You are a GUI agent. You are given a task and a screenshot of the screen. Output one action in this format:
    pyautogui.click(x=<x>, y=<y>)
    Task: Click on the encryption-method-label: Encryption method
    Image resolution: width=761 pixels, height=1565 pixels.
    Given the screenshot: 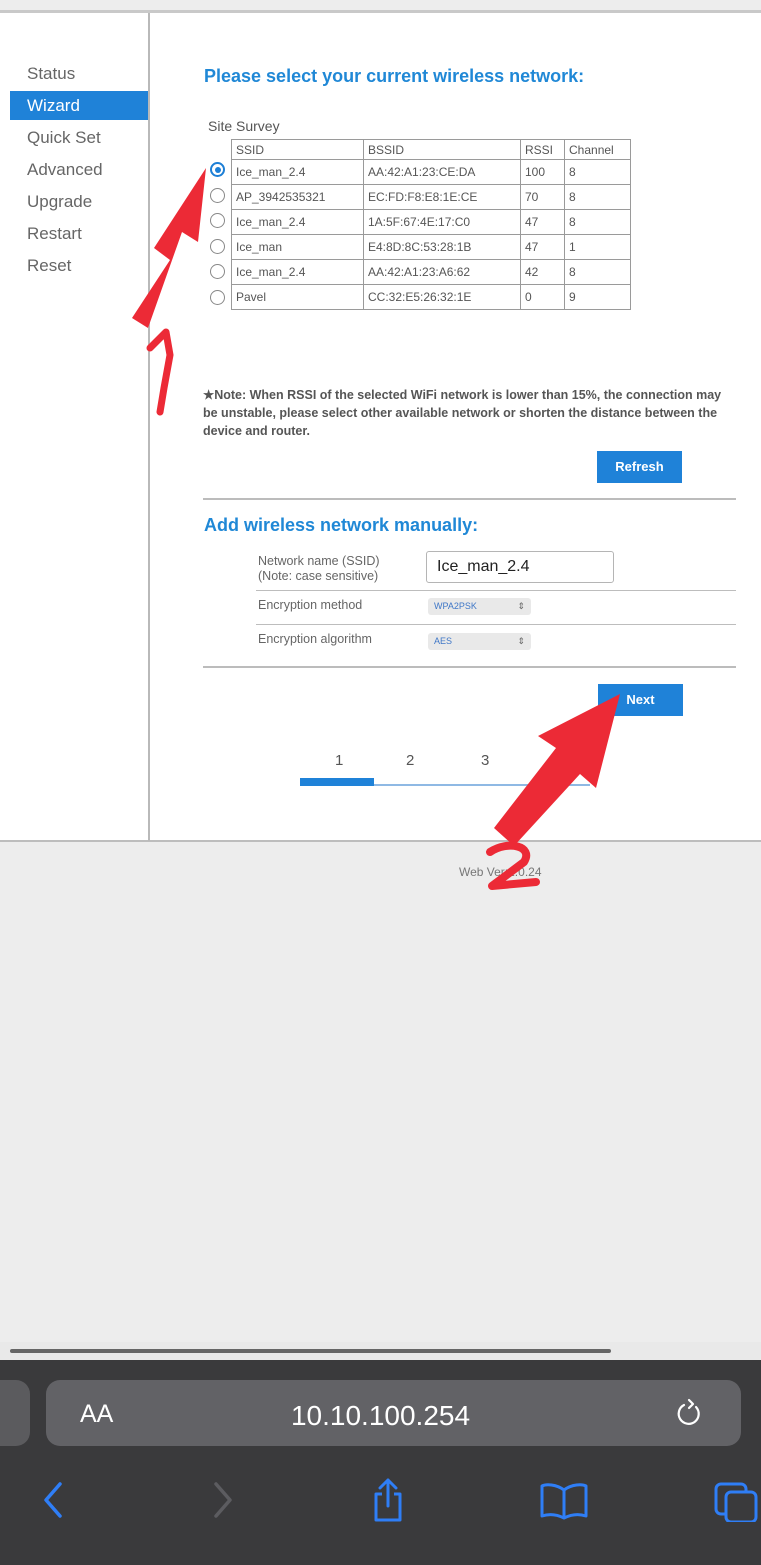 What is the action you would take?
    pyautogui.click(x=310, y=605)
    